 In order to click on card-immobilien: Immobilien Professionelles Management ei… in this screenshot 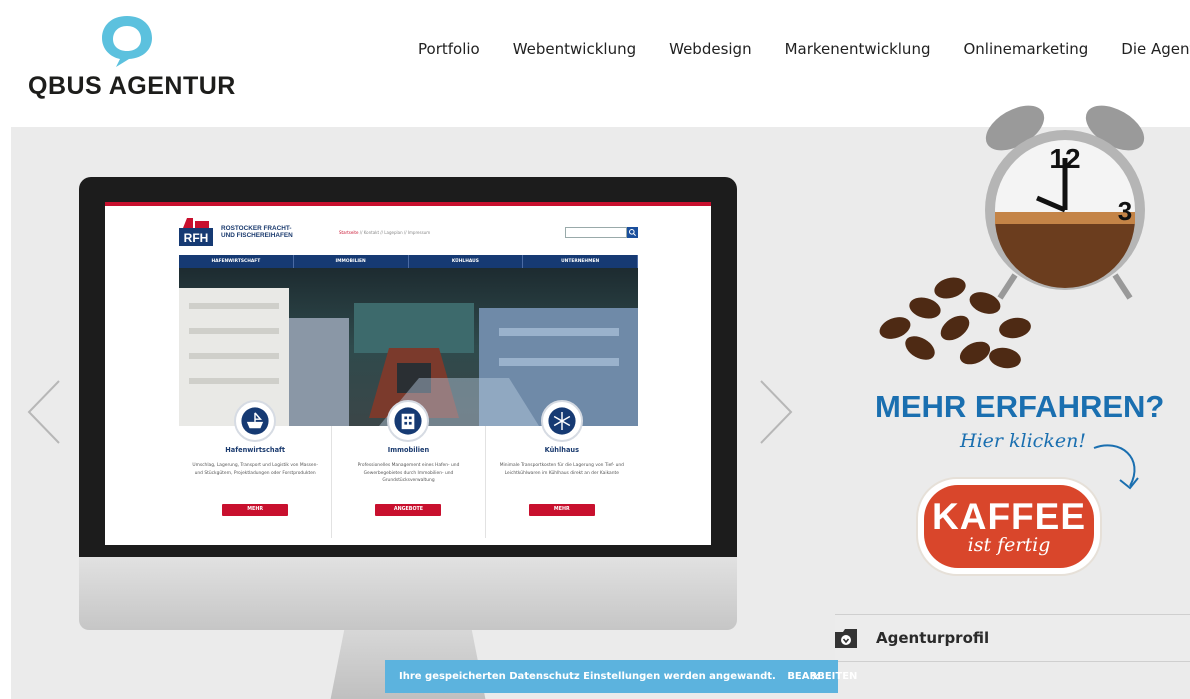, I will do `click(409, 469)`.